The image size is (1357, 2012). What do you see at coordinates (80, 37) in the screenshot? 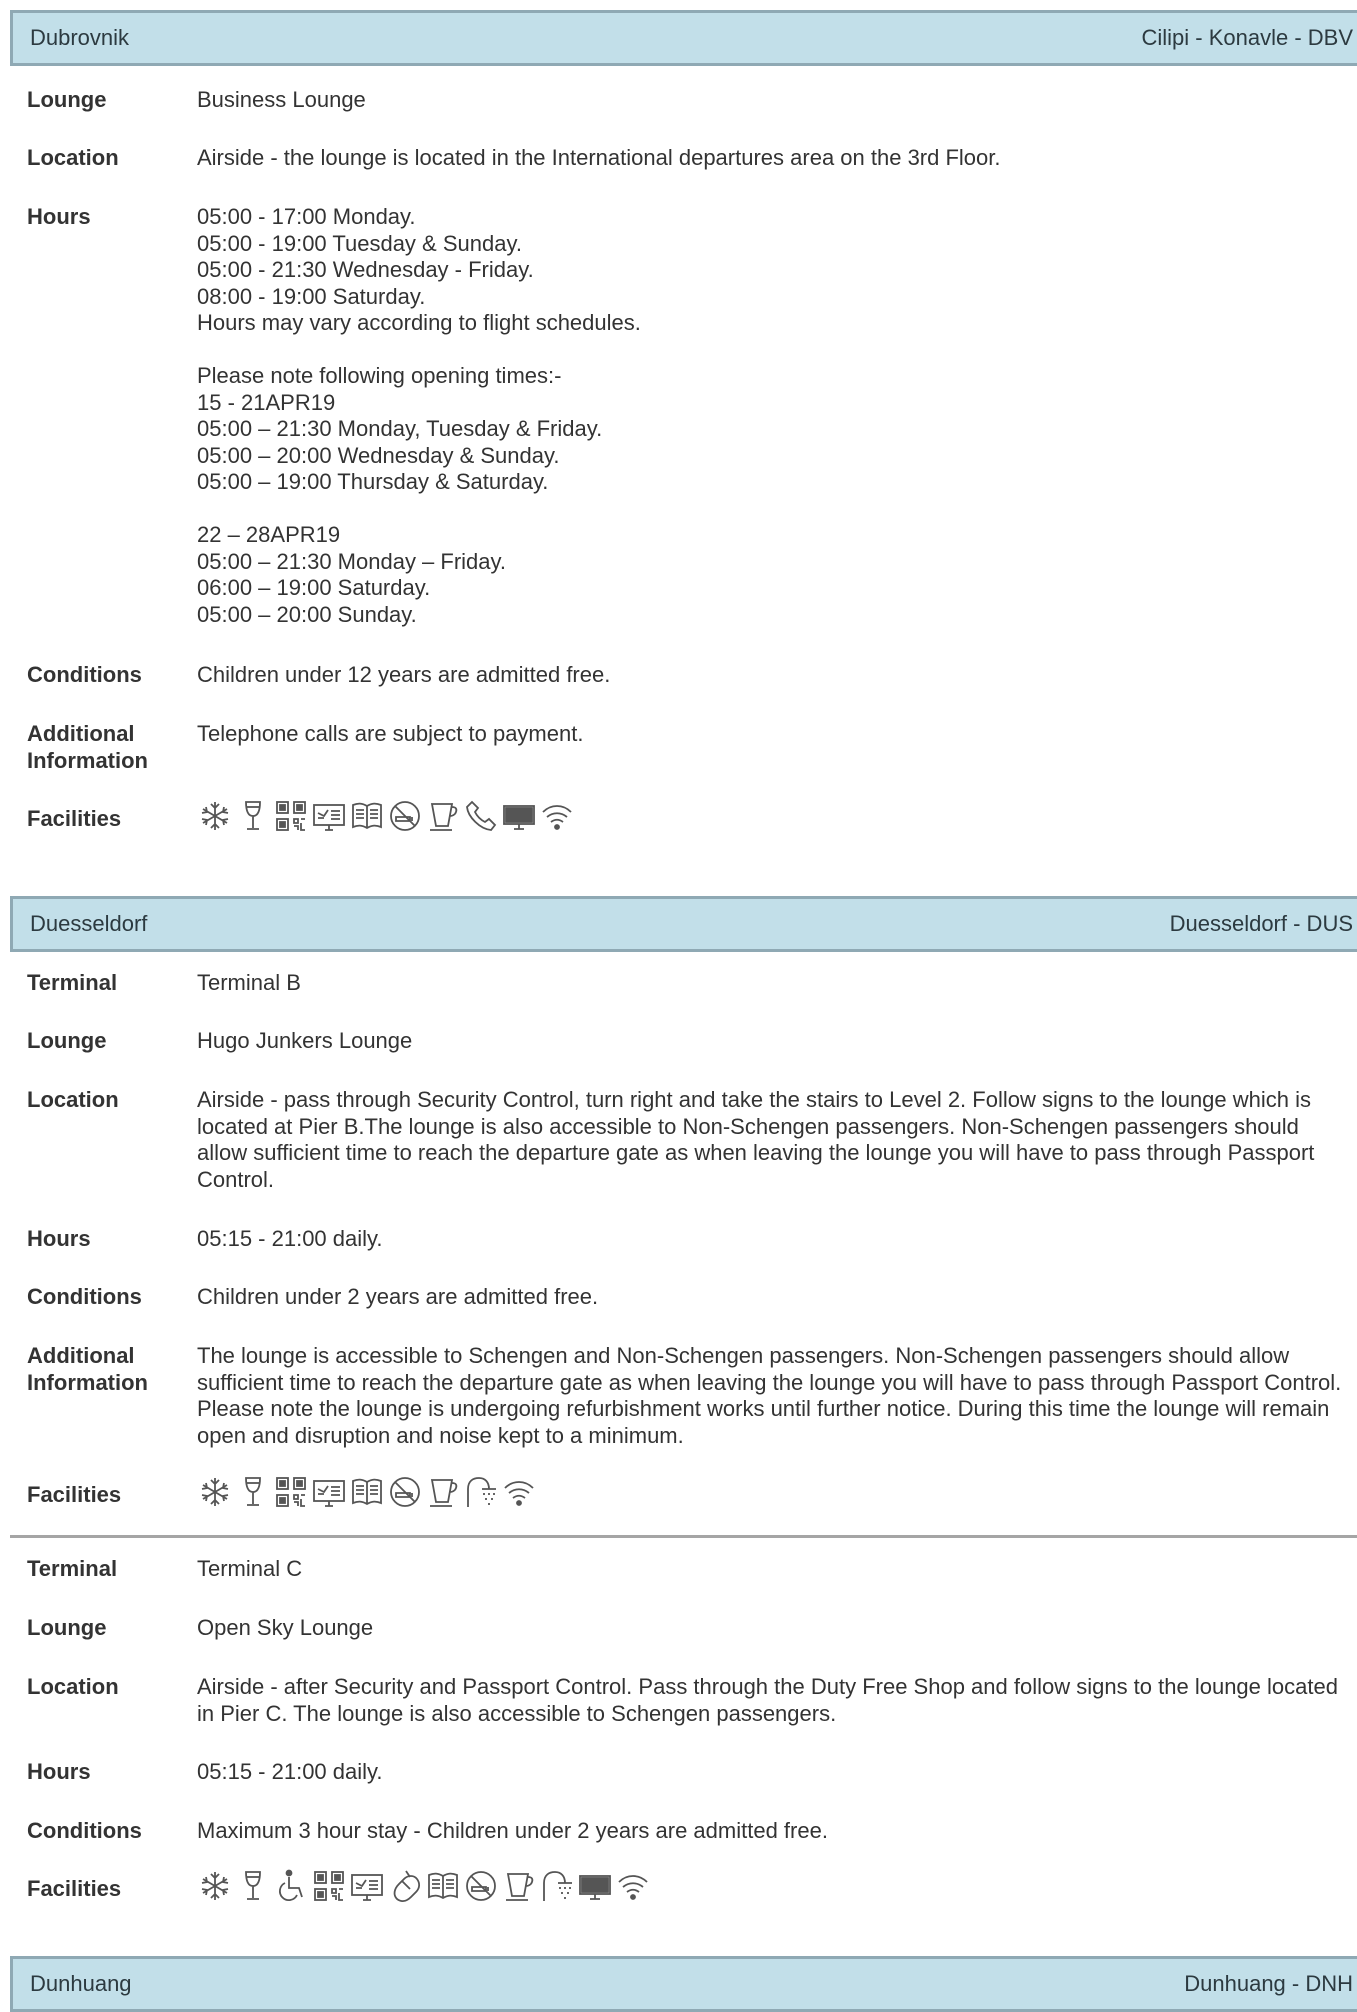
I see `city-name: Dubrovnik` at bounding box center [80, 37].